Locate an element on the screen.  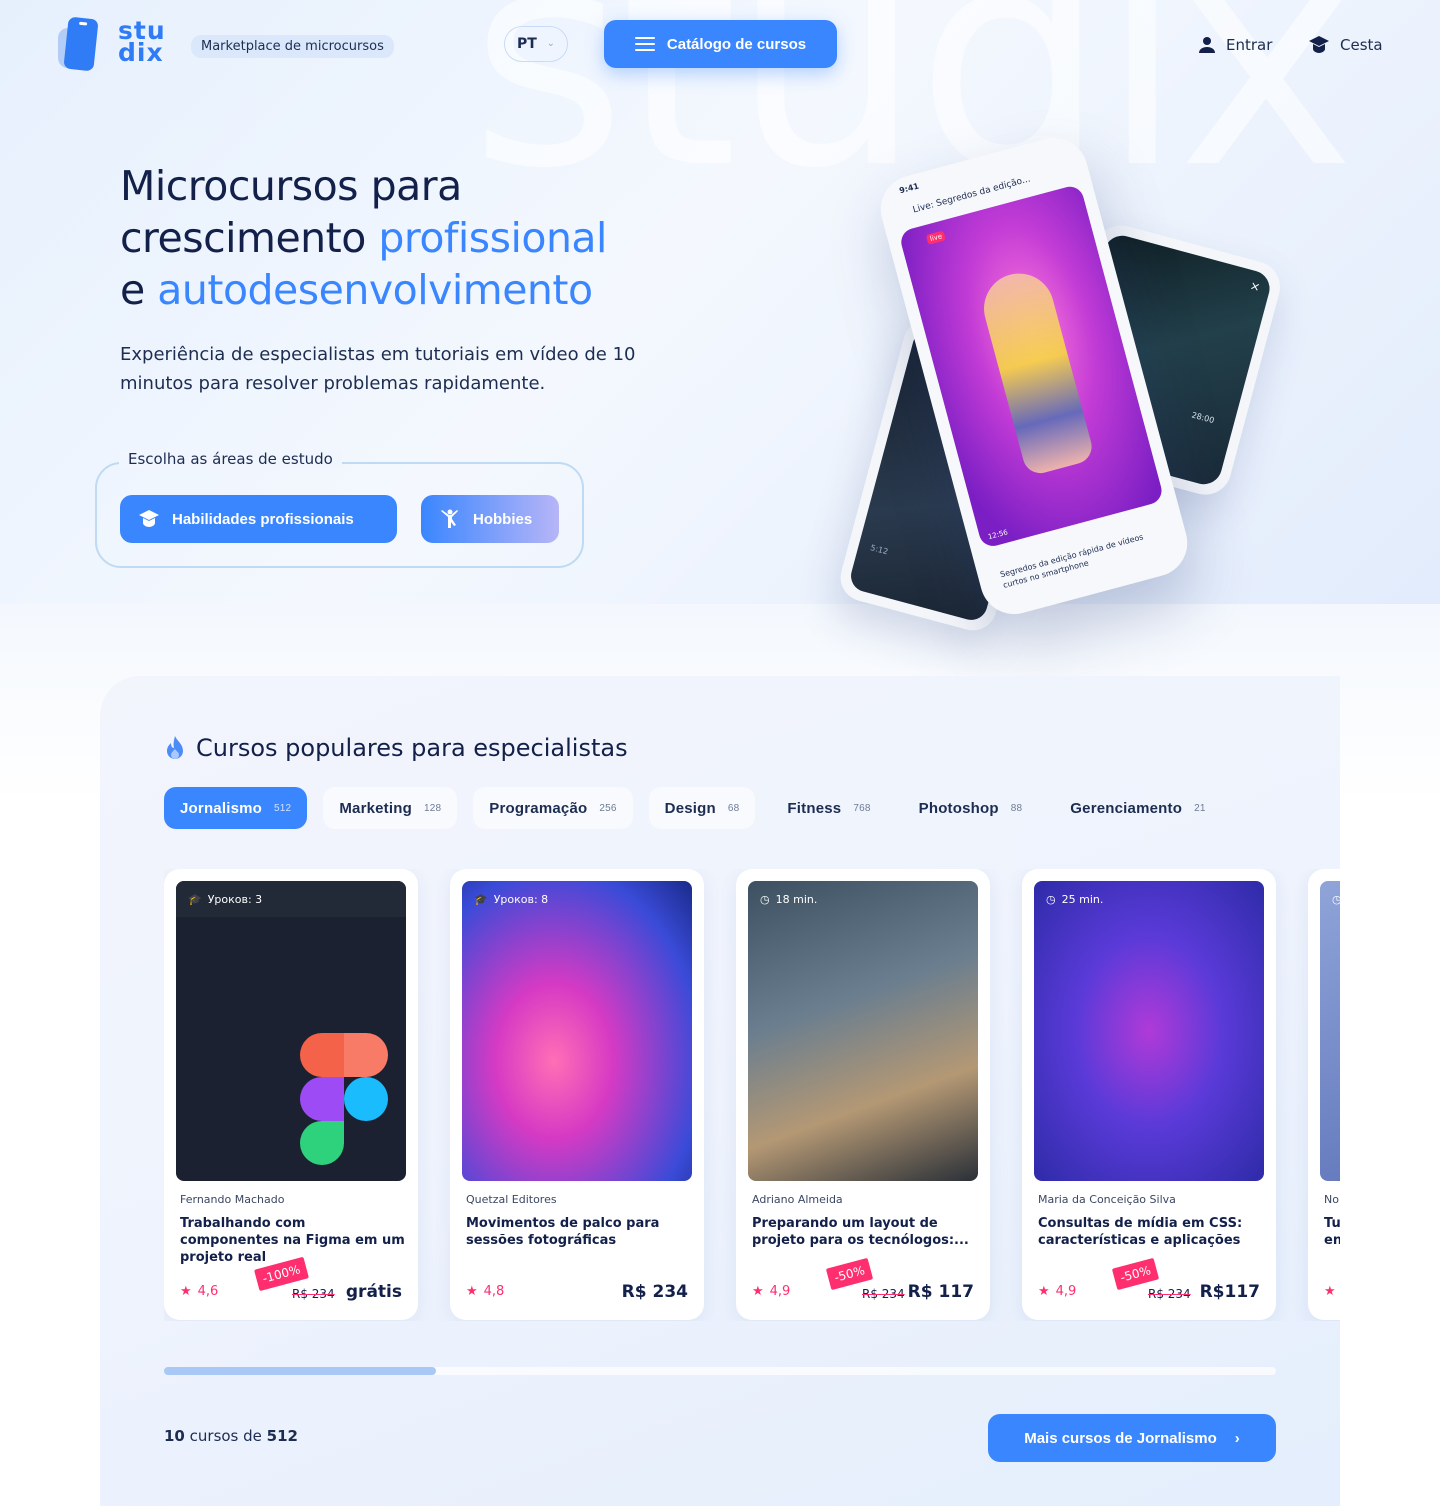
area-hobbies-label: Hobbies is located at coordinates (503, 519).